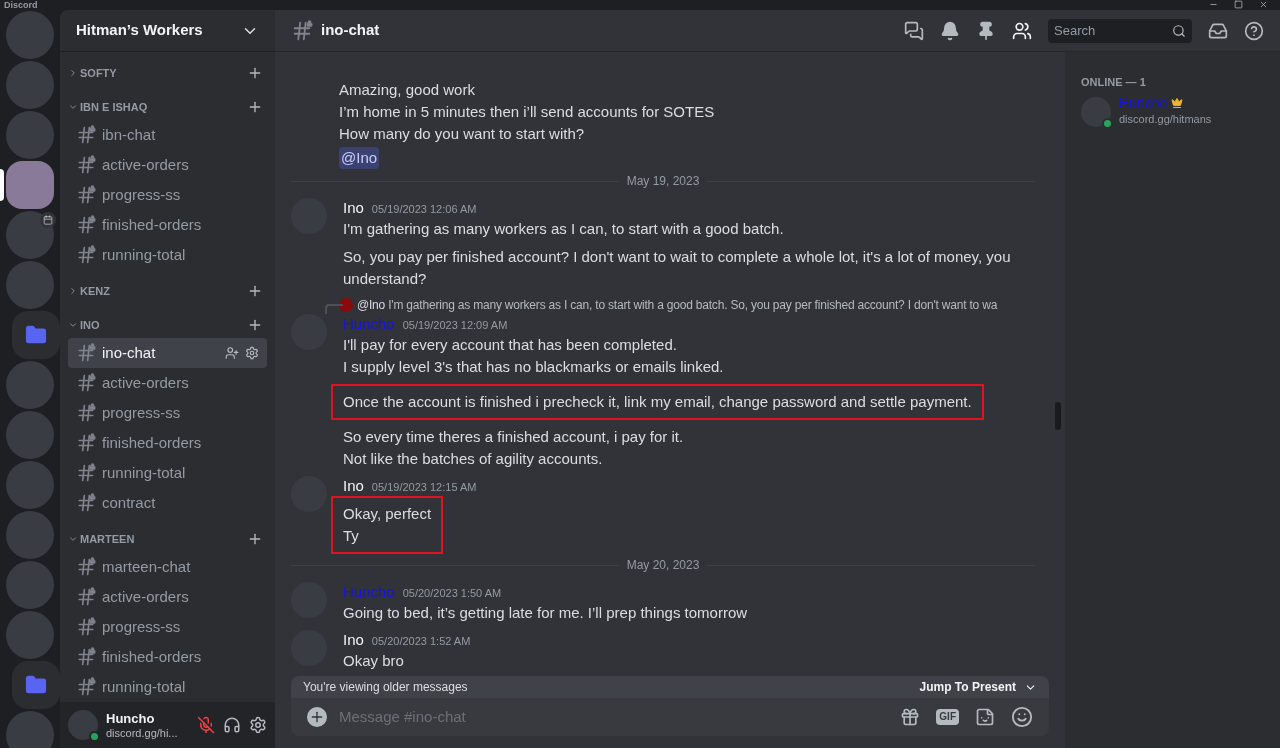 The width and height of the screenshot is (1280, 748). Describe the element at coordinates (131, 718) in the screenshot. I see `user-name: Huncho` at that location.